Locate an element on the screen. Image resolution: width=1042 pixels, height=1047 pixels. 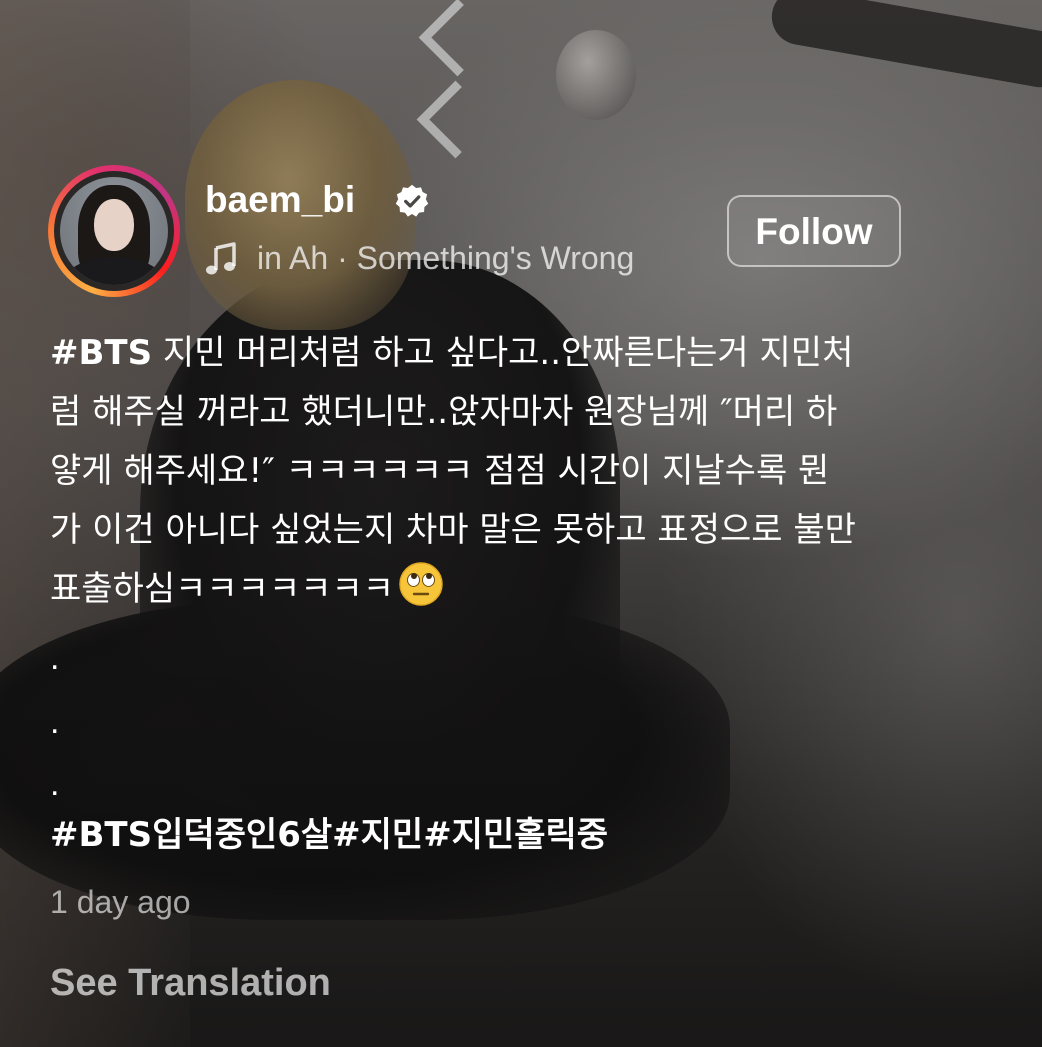
caption-line: 표출하심ㅋㅋㅋㅋㅋㅋㅋ is located at coordinates (515, 589).